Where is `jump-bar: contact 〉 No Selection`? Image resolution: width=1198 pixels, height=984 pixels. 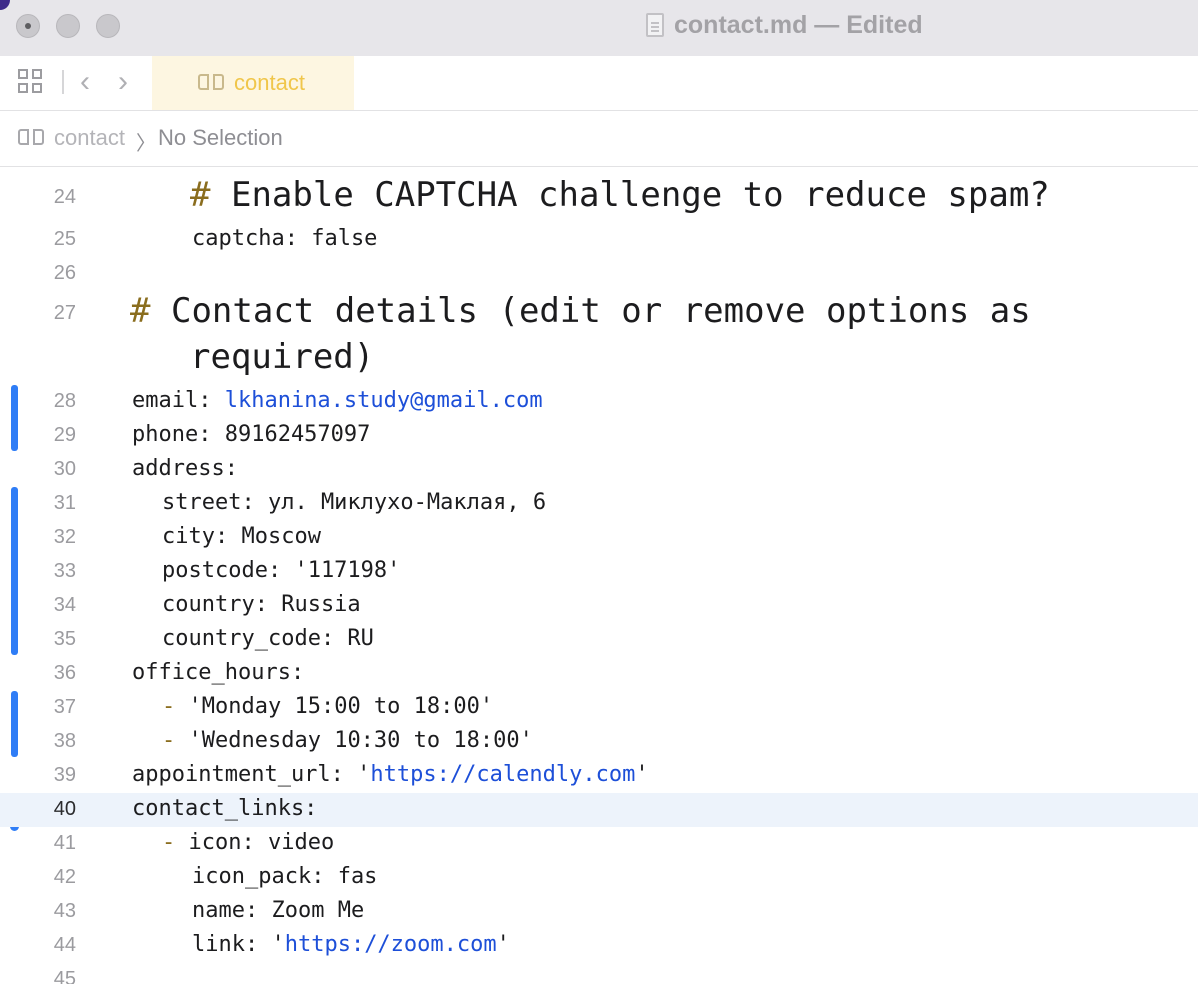 jump-bar: contact 〉 No Selection is located at coordinates (599, 139).